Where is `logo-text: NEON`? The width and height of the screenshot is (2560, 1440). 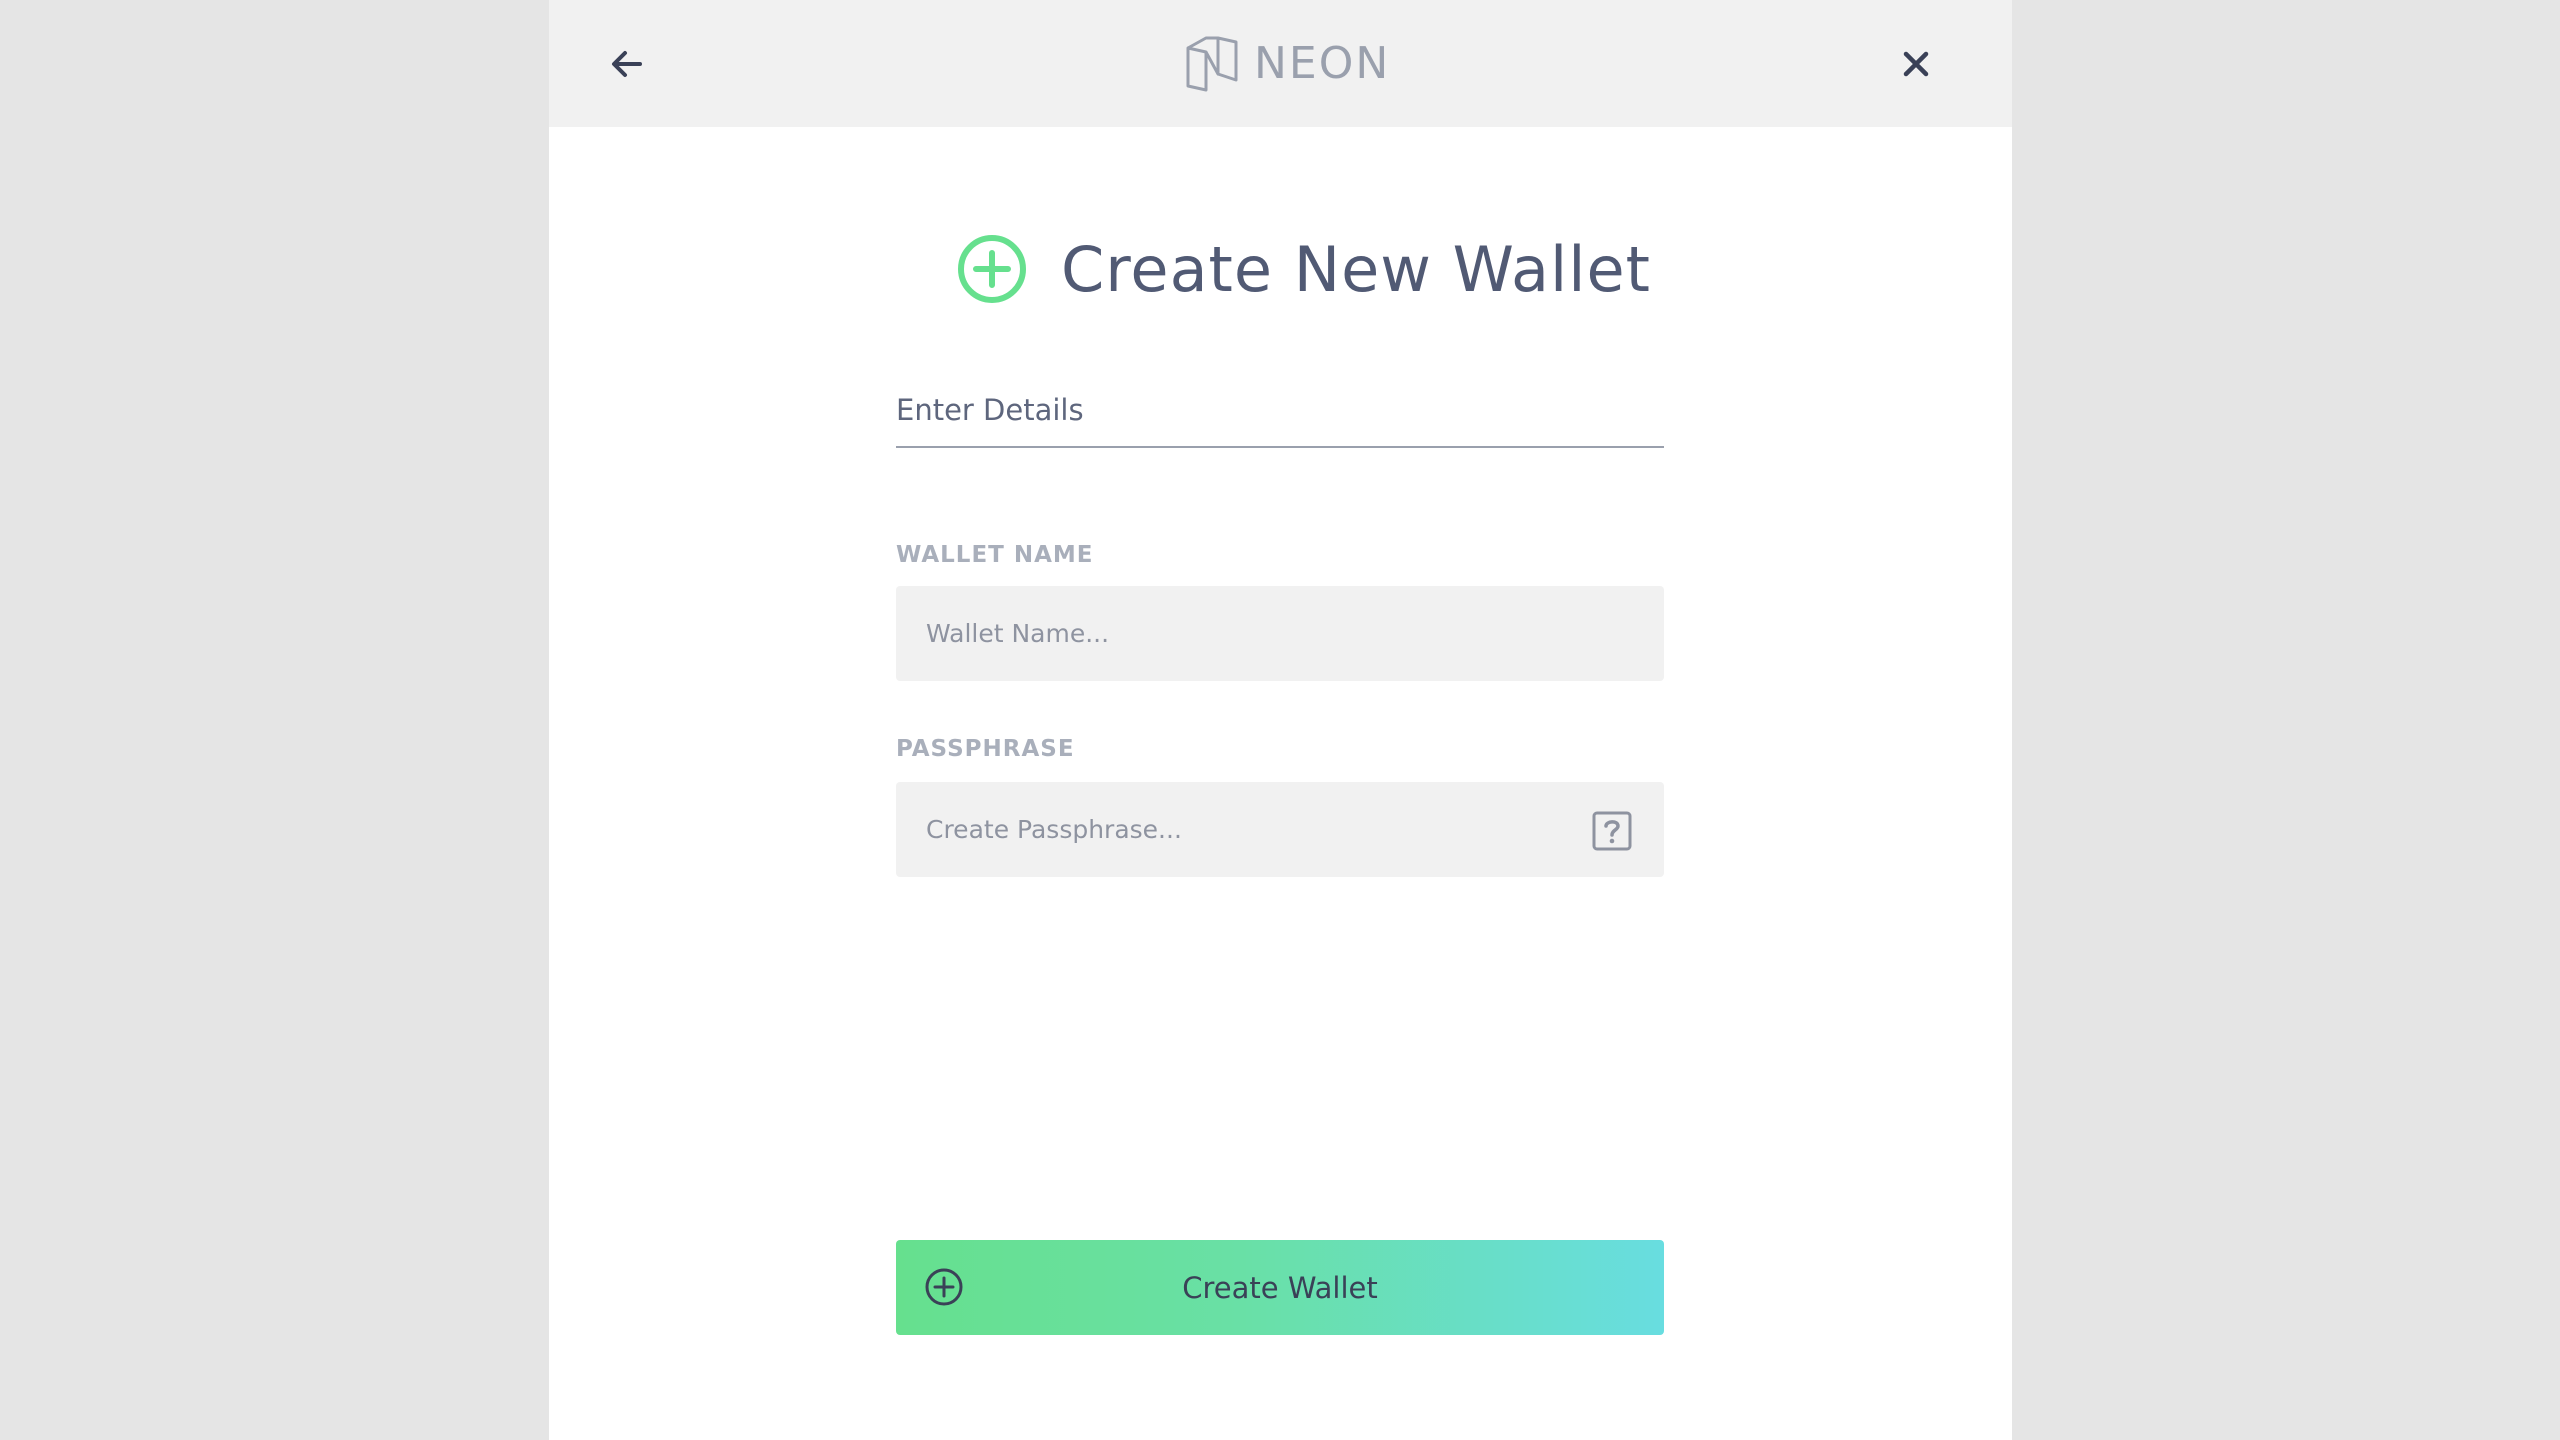
logo-text: NEON is located at coordinates (1322, 63).